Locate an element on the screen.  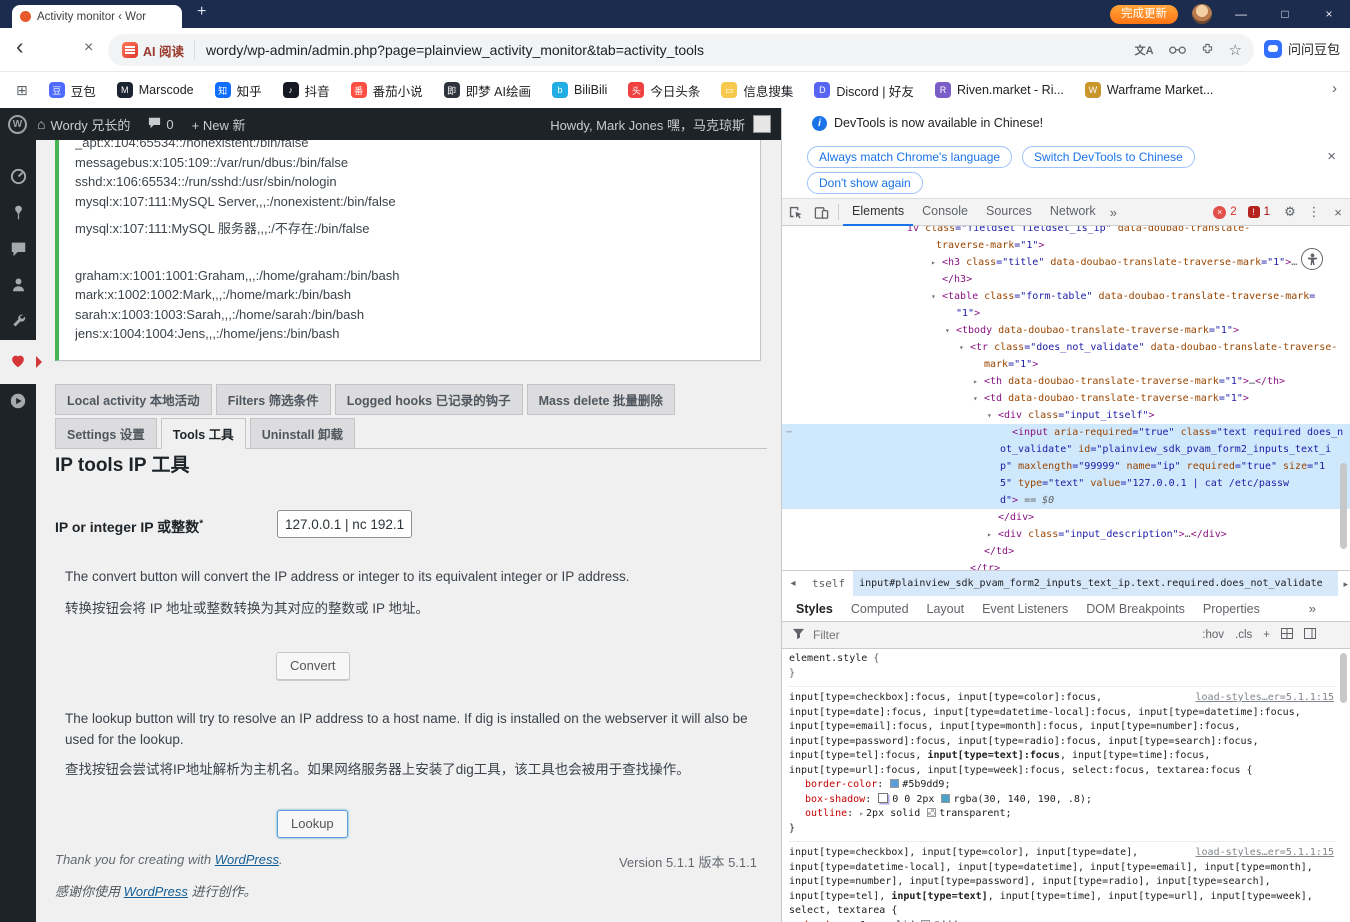
extensions-icon is located at coordinates (1207, 50).